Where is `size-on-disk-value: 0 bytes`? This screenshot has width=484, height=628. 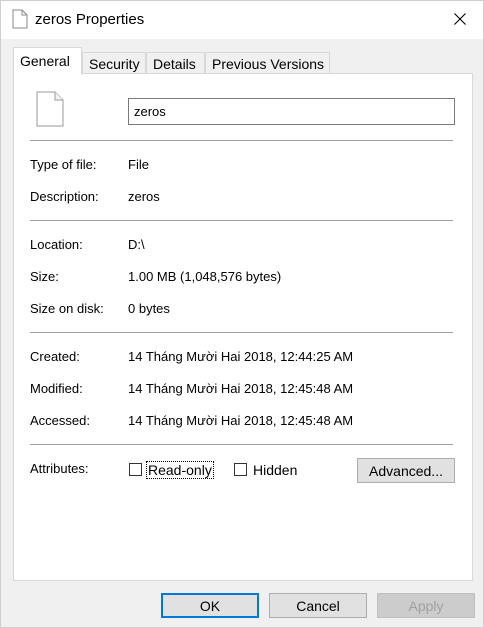 size-on-disk-value: 0 bytes is located at coordinates (149, 308).